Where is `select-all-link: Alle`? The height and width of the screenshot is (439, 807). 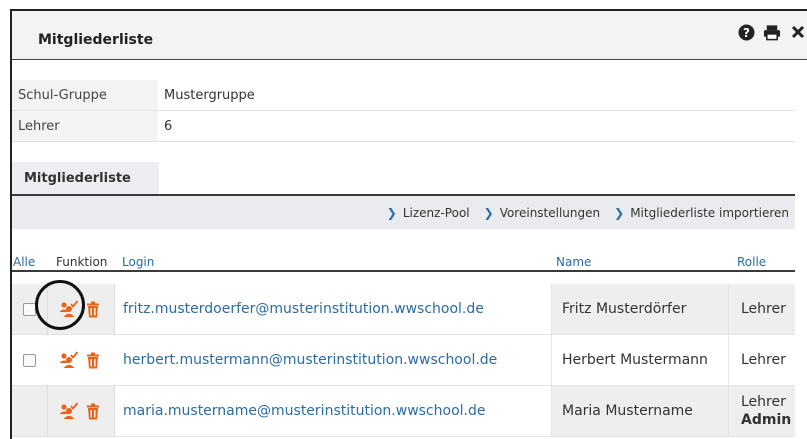
select-all-link: Alle is located at coordinates (24, 262).